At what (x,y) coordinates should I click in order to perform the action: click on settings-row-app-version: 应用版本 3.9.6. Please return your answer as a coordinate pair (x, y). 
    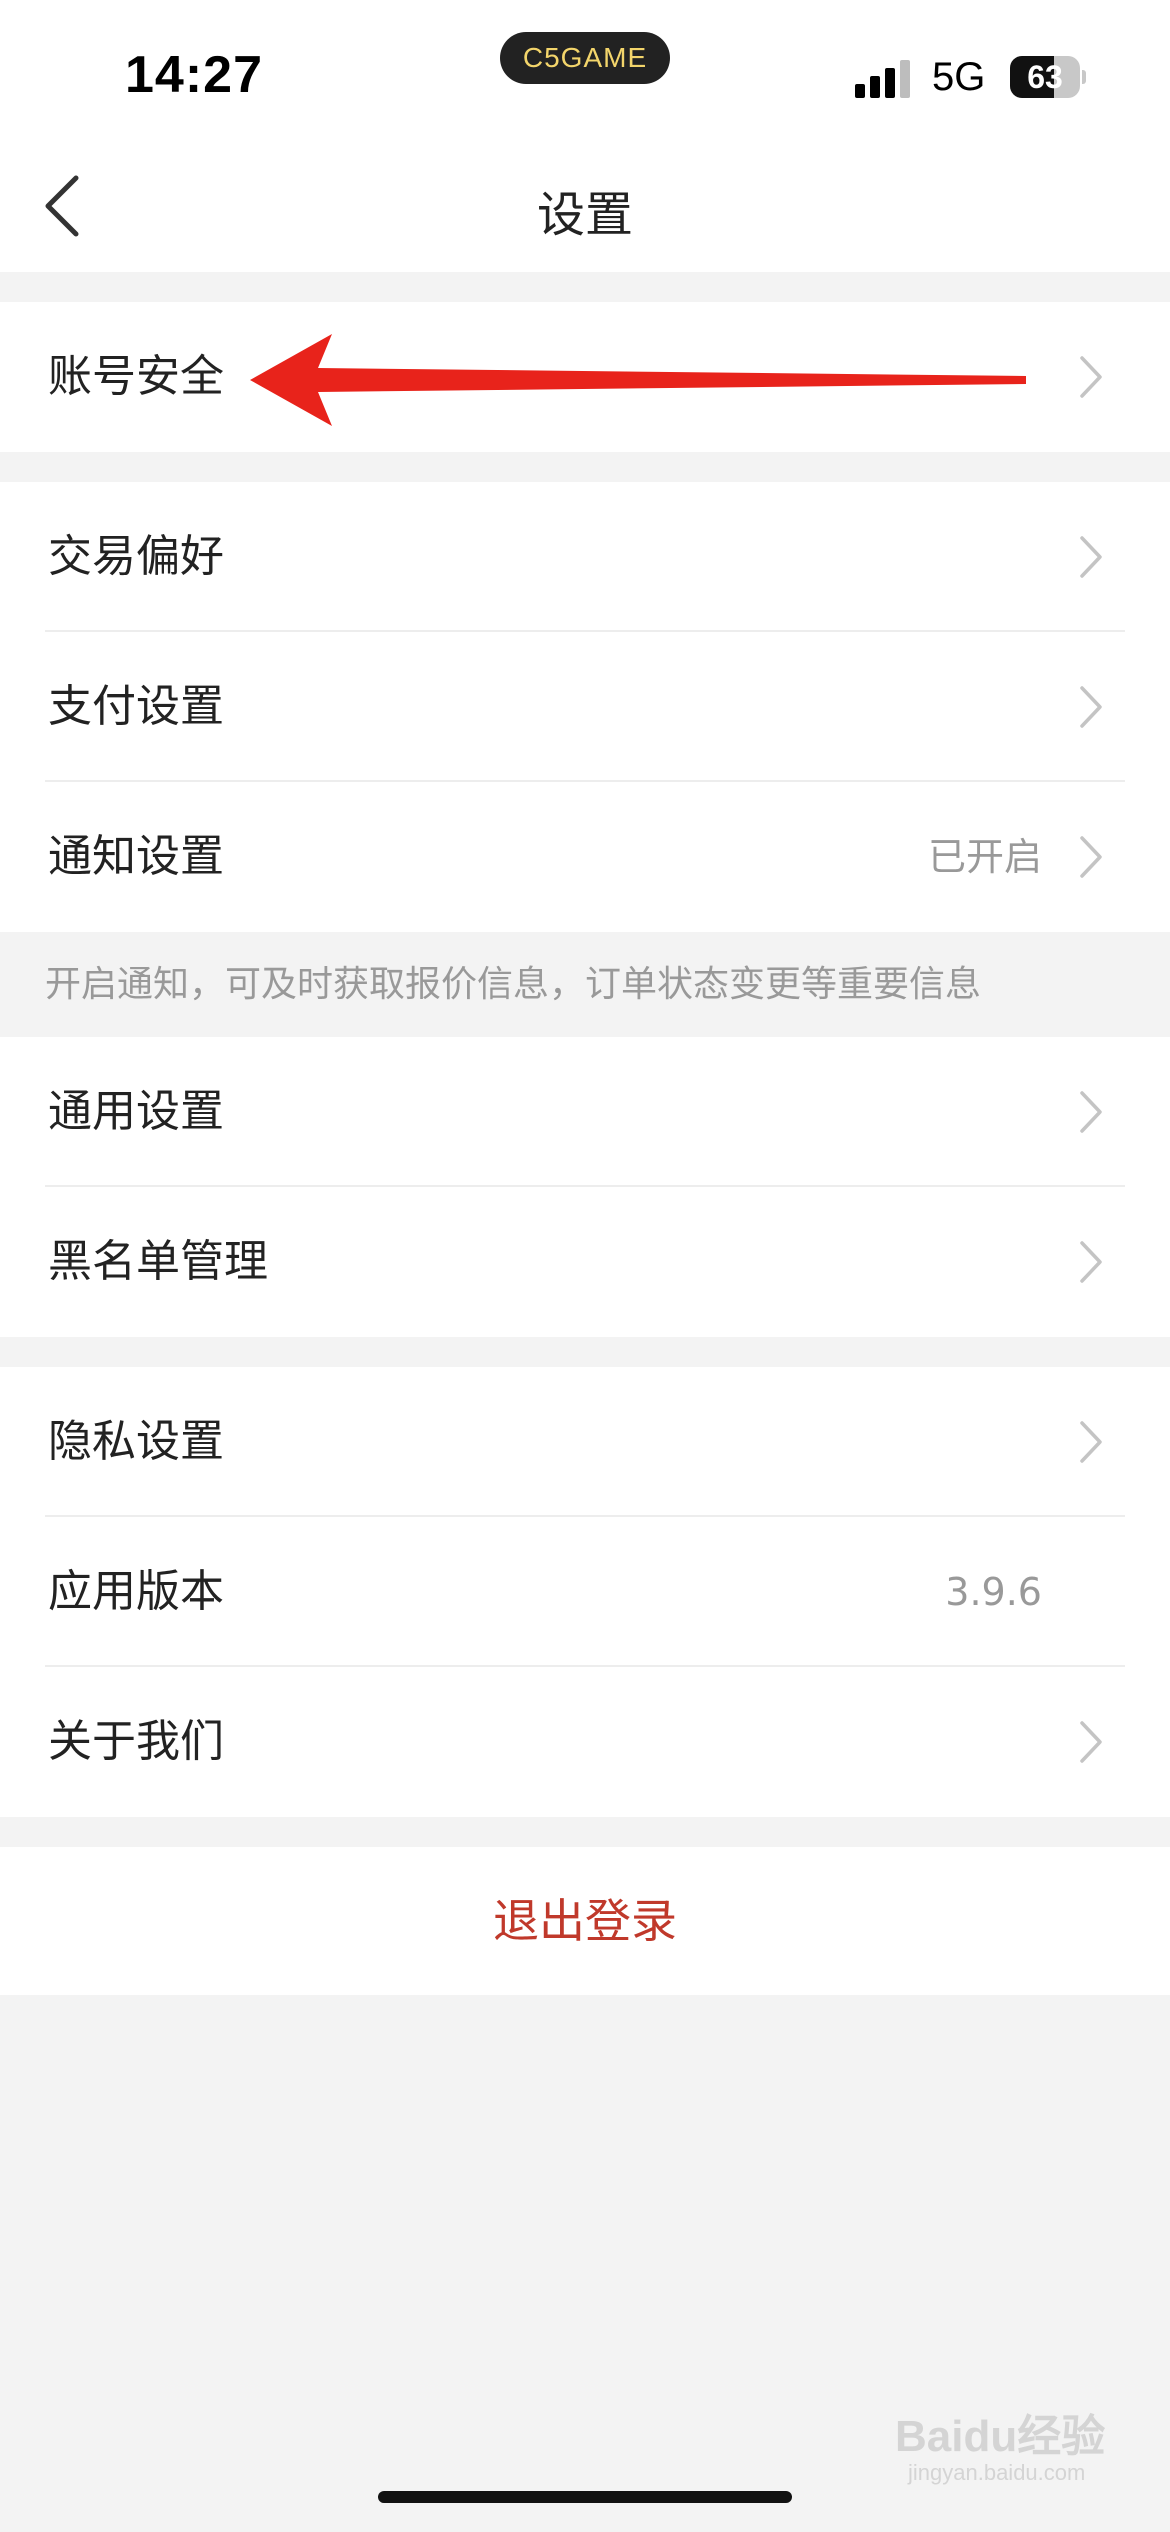
    Looking at the image, I should click on (585, 1592).